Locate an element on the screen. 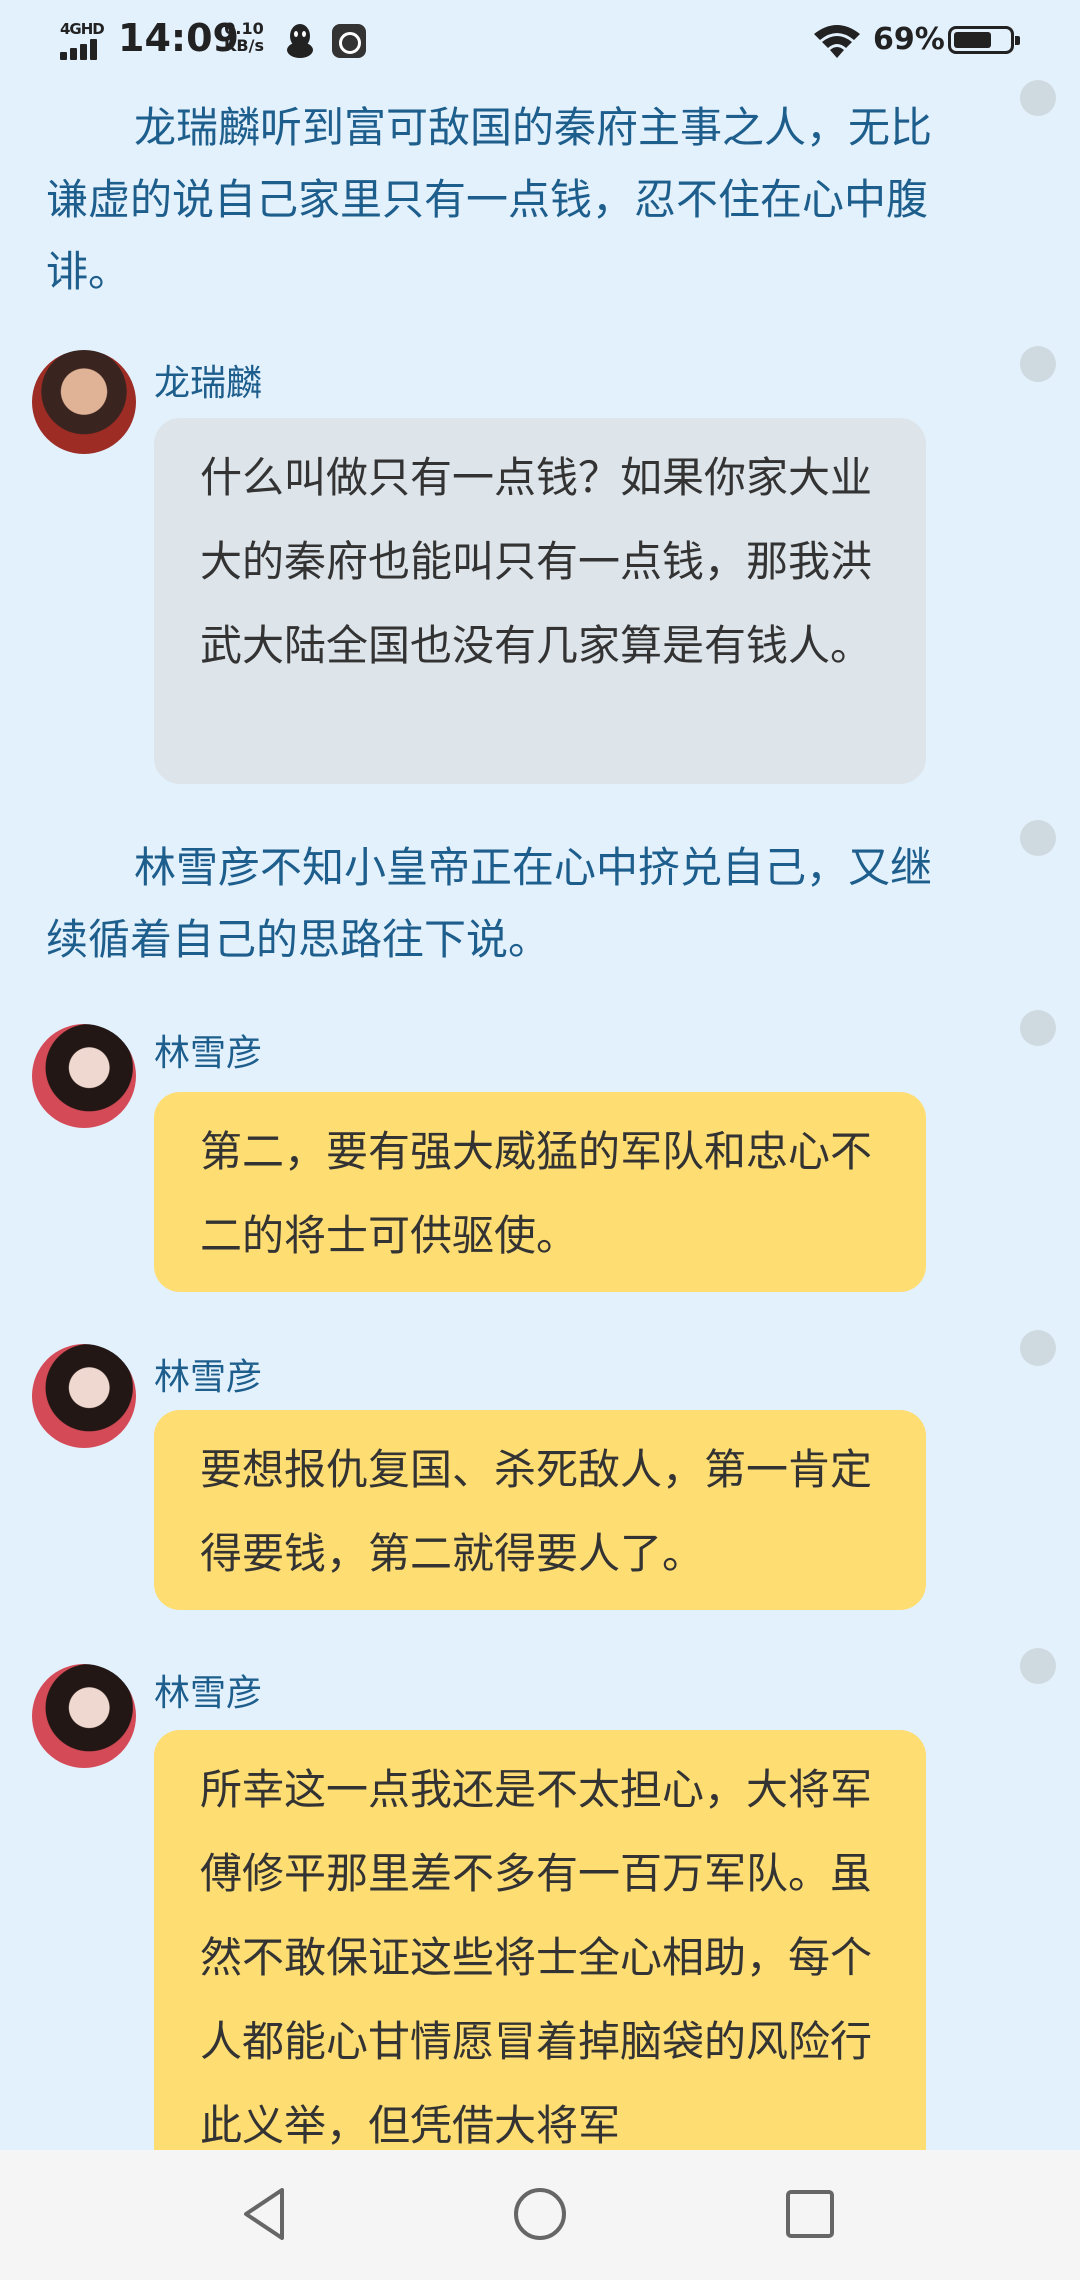 The width and height of the screenshot is (1080, 2280). dialogue-bubble: 第二，要有强大威猛的军队和忠心不二的将士可供驱使。 is located at coordinates (540, 1192).